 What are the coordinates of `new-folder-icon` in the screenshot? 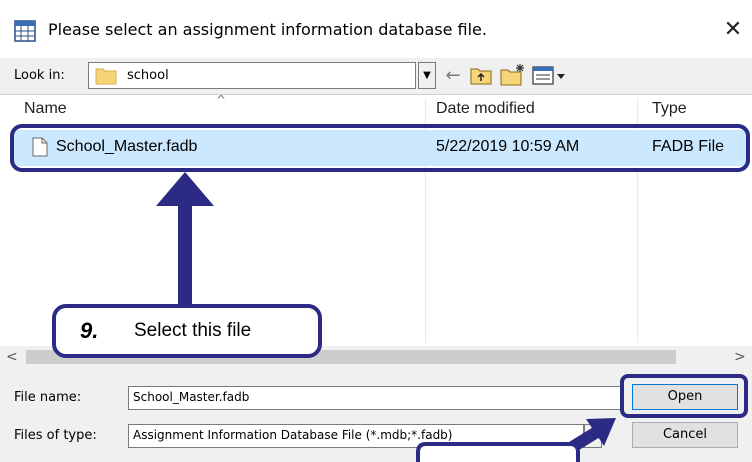 It's located at (513, 75).